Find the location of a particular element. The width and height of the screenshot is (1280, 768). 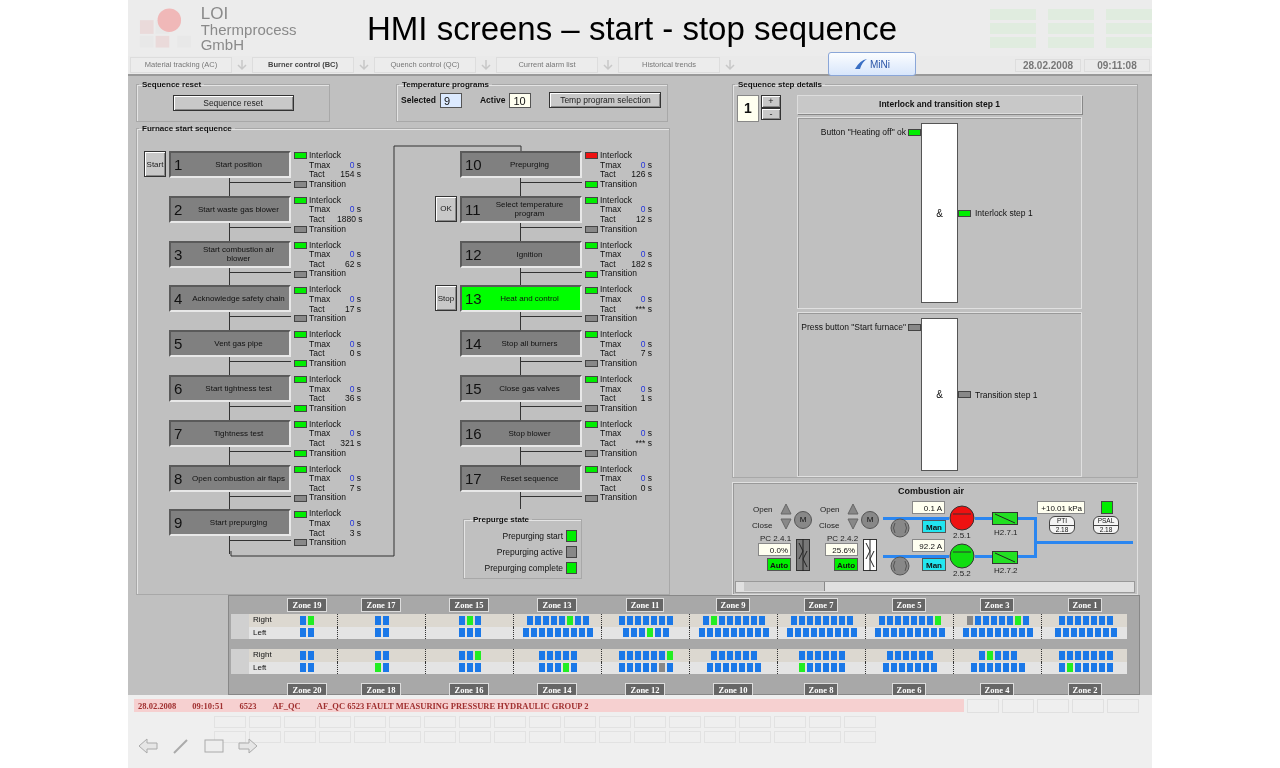

current-field: 92.2 A is located at coordinates (928, 545).